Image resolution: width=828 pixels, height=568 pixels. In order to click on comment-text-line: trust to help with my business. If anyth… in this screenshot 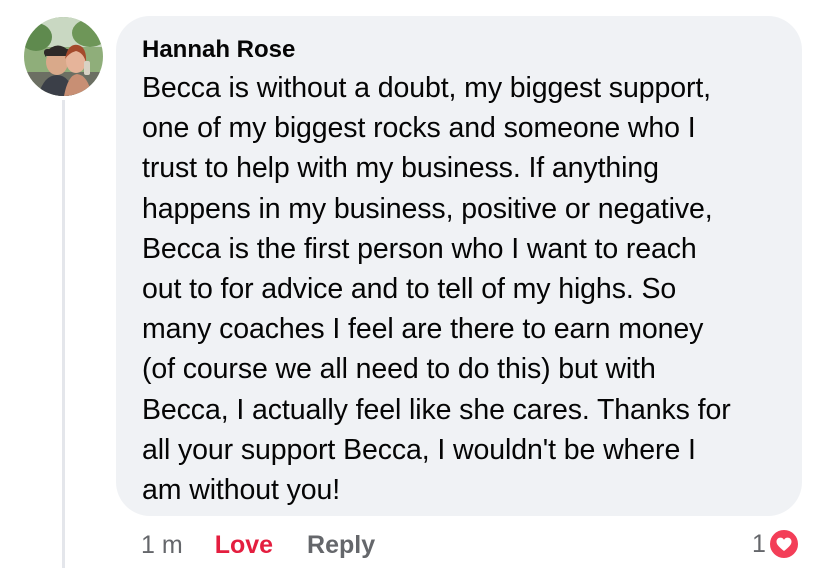, I will do `click(400, 168)`.